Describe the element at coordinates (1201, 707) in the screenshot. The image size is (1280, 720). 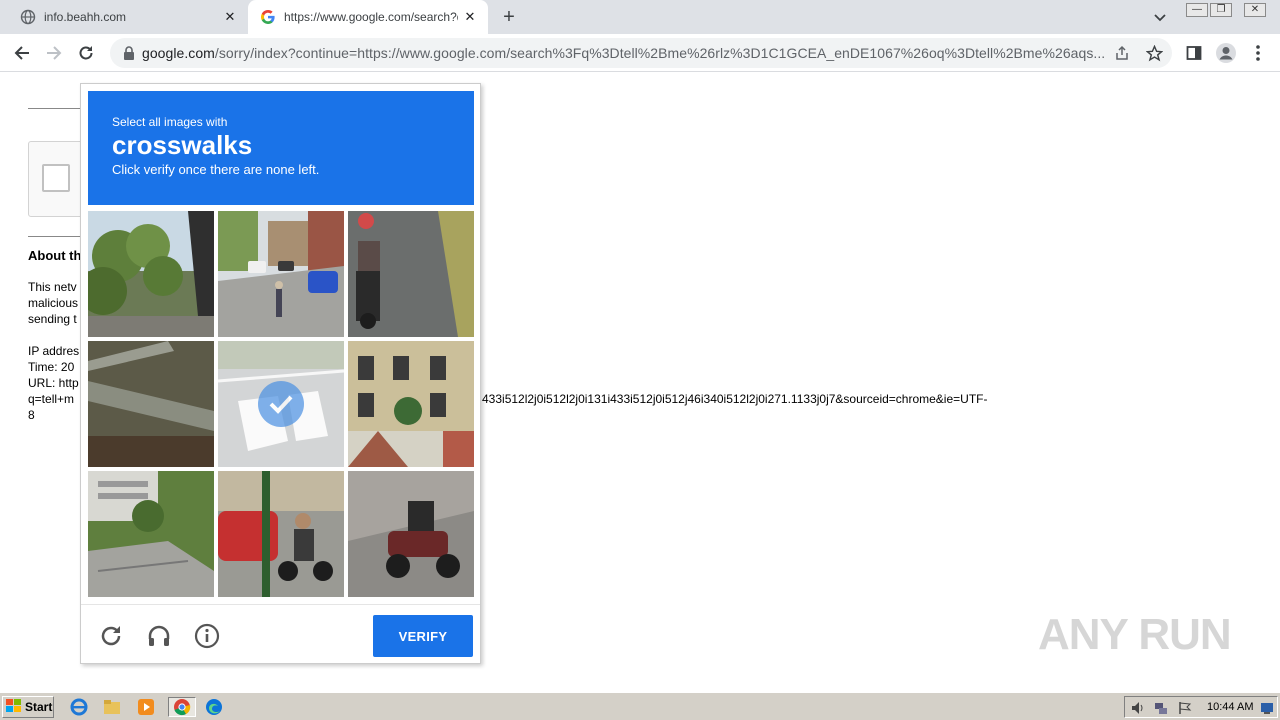
I see `system-tray: 10:44 AM` at that location.